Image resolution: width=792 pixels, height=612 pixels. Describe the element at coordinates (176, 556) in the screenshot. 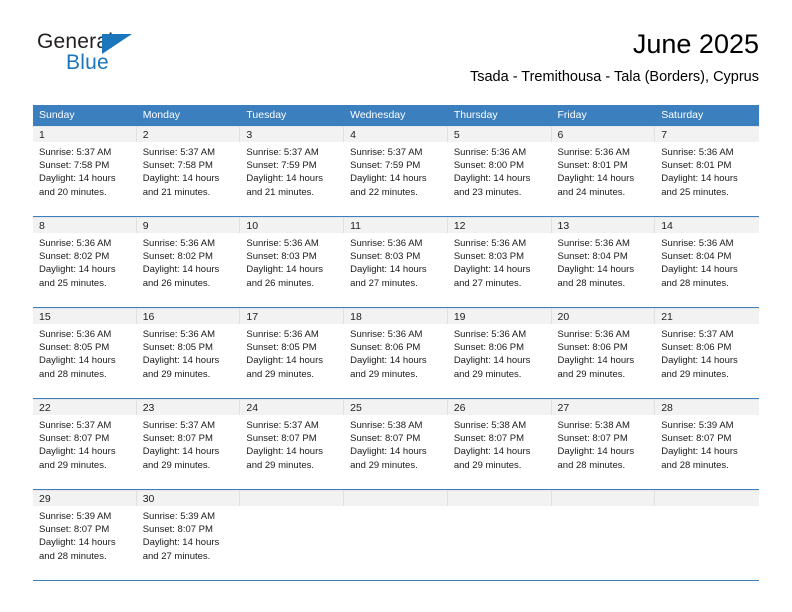

I see `daylight-text-line2: and 27 minutes.` at that location.